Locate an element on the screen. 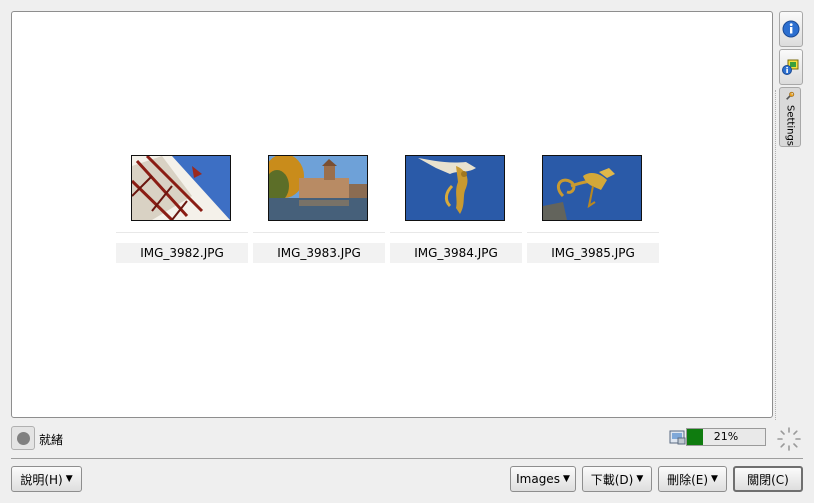  thumbnail-caption: IMG_3983.JPG is located at coordinates (319, 253).